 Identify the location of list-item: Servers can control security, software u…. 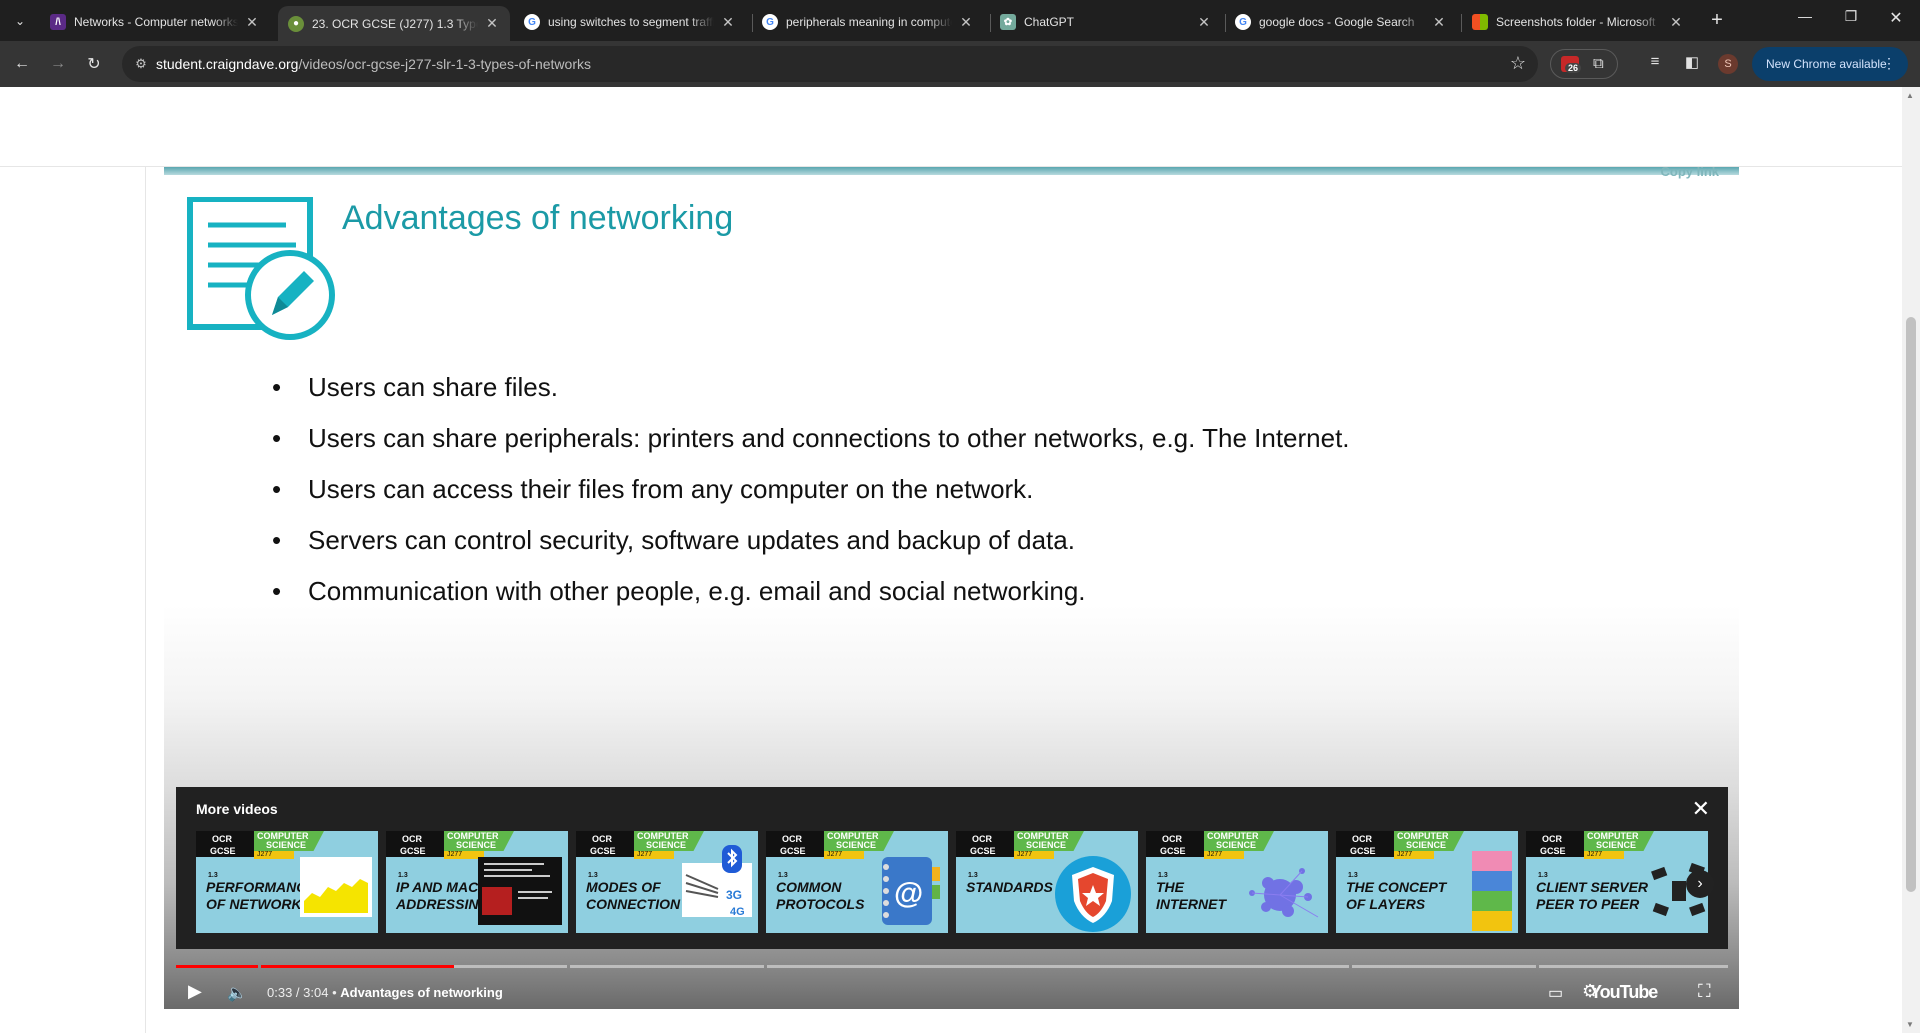
(811, 550).